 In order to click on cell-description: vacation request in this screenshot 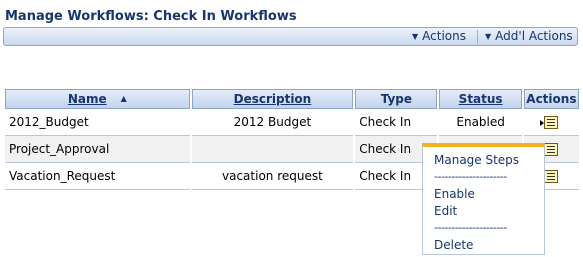, I will do `click(272, 176)`.